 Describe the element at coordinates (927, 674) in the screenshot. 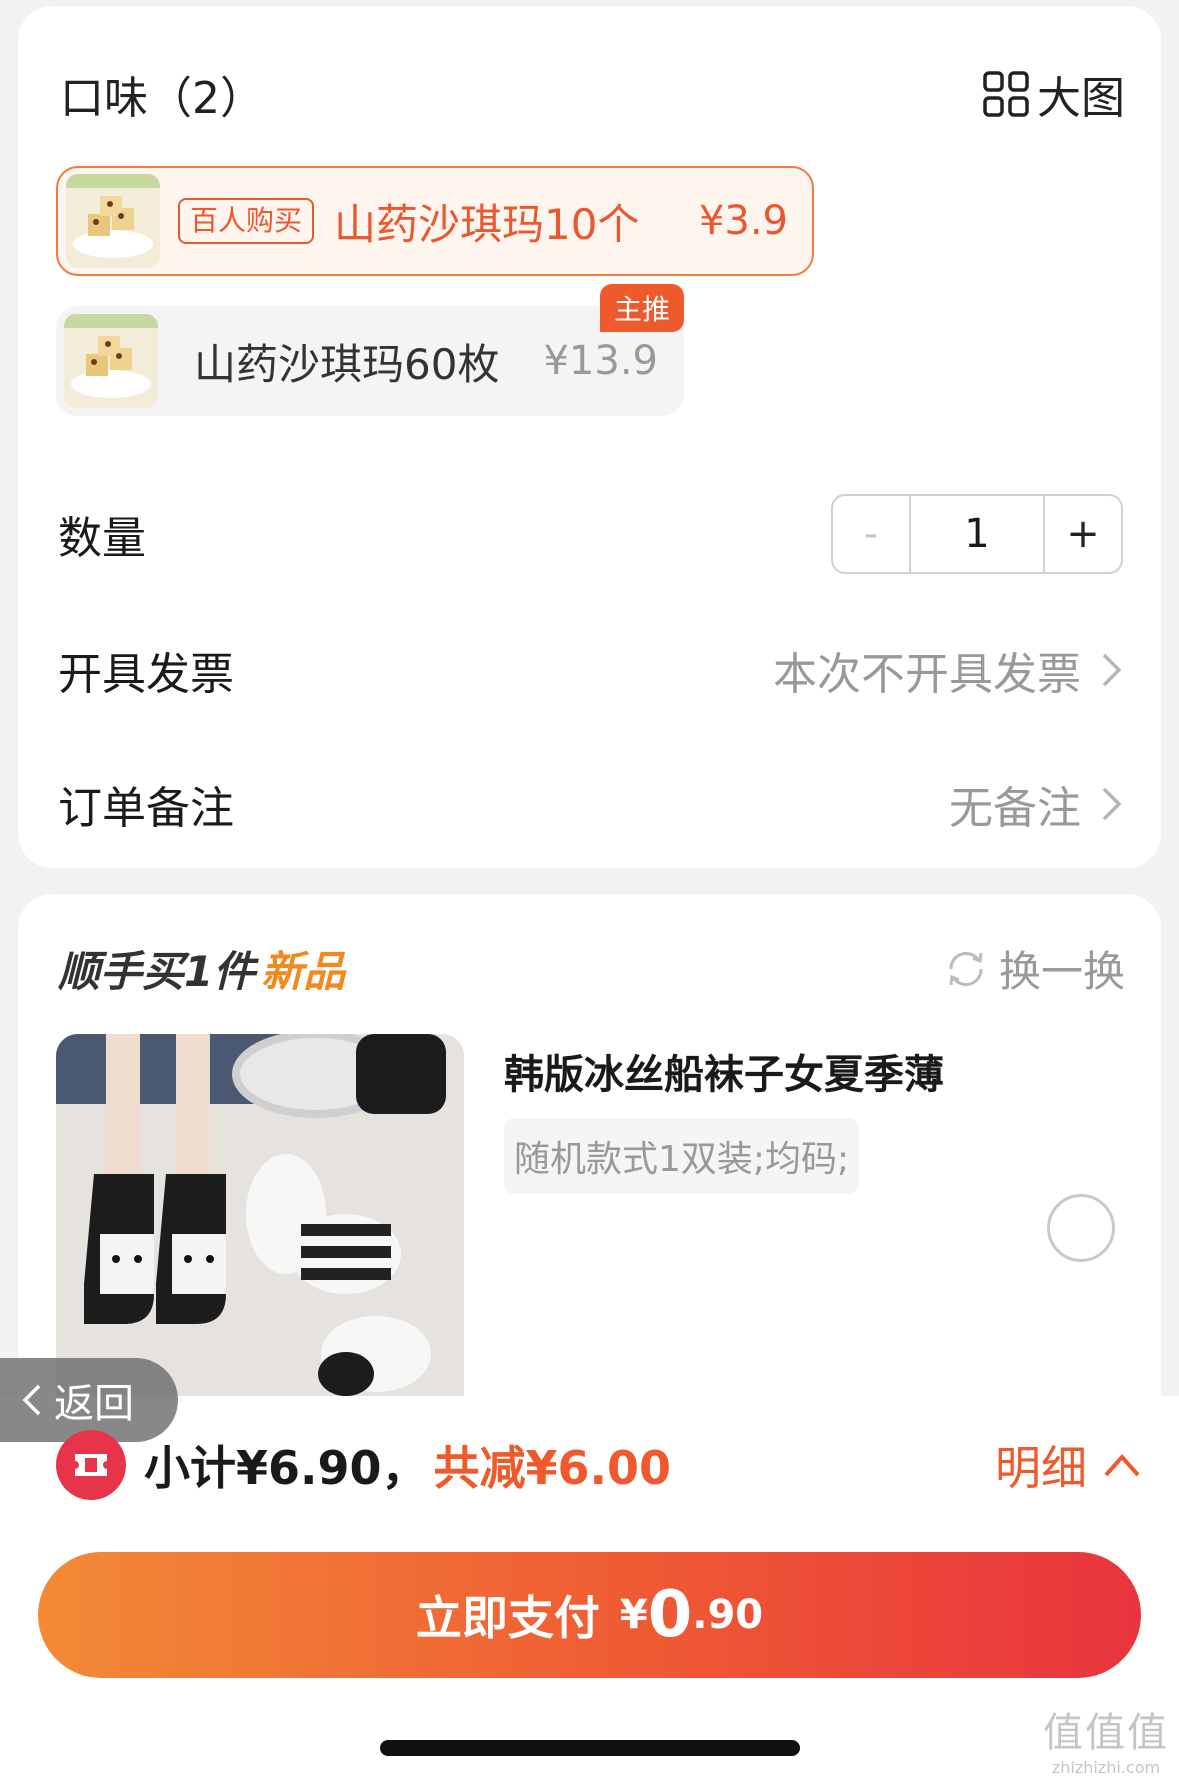

I see `invoice-value: 本次不开具发票` at that location.